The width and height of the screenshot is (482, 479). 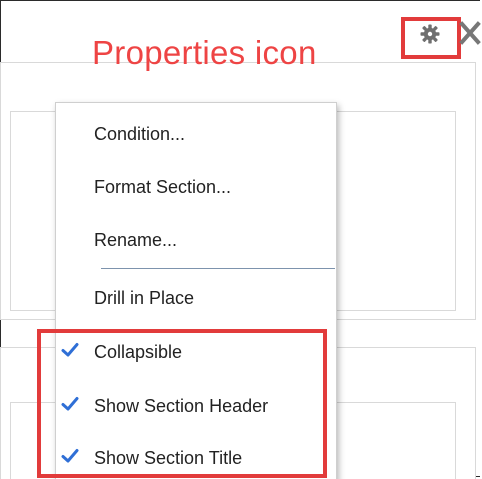 What do you see at coordinates (204, 52) in the screenshot?
I see `properties-icon-callout: Properties icon` at bounding box center [204, 52].